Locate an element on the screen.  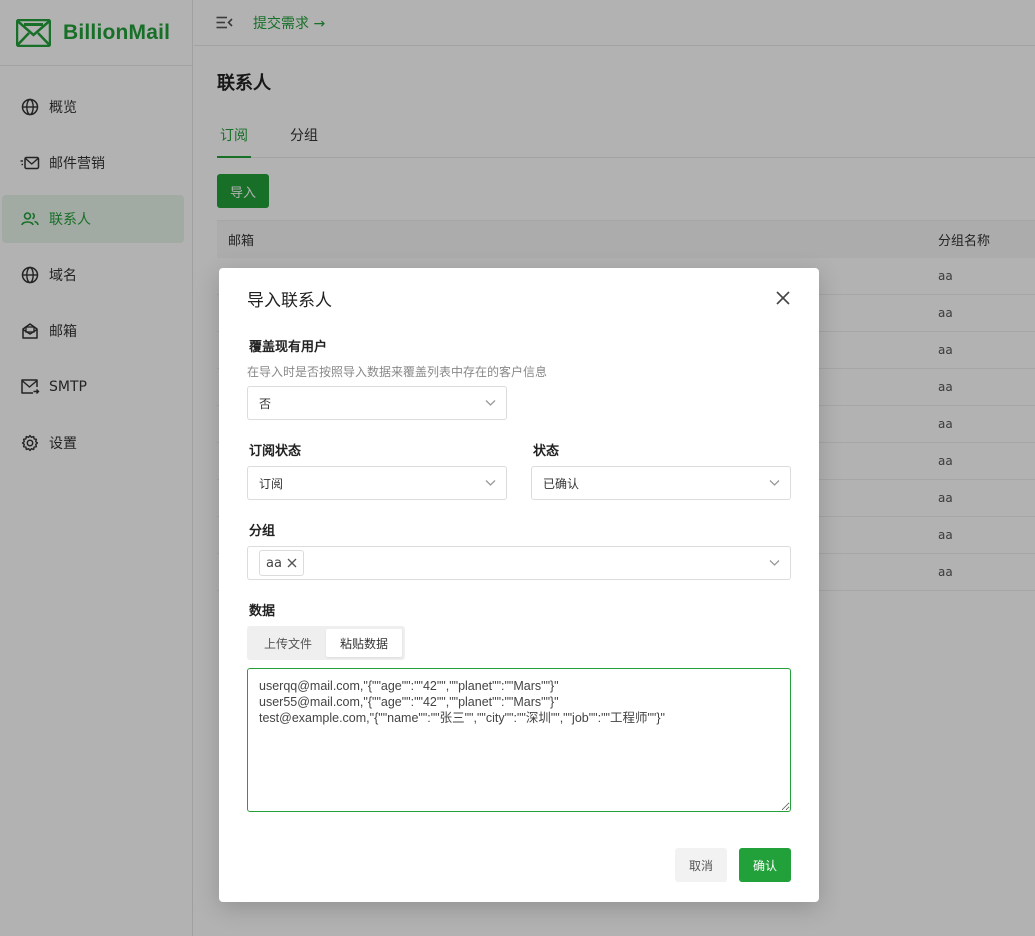
close-icon is located at coordinates (783, 298).